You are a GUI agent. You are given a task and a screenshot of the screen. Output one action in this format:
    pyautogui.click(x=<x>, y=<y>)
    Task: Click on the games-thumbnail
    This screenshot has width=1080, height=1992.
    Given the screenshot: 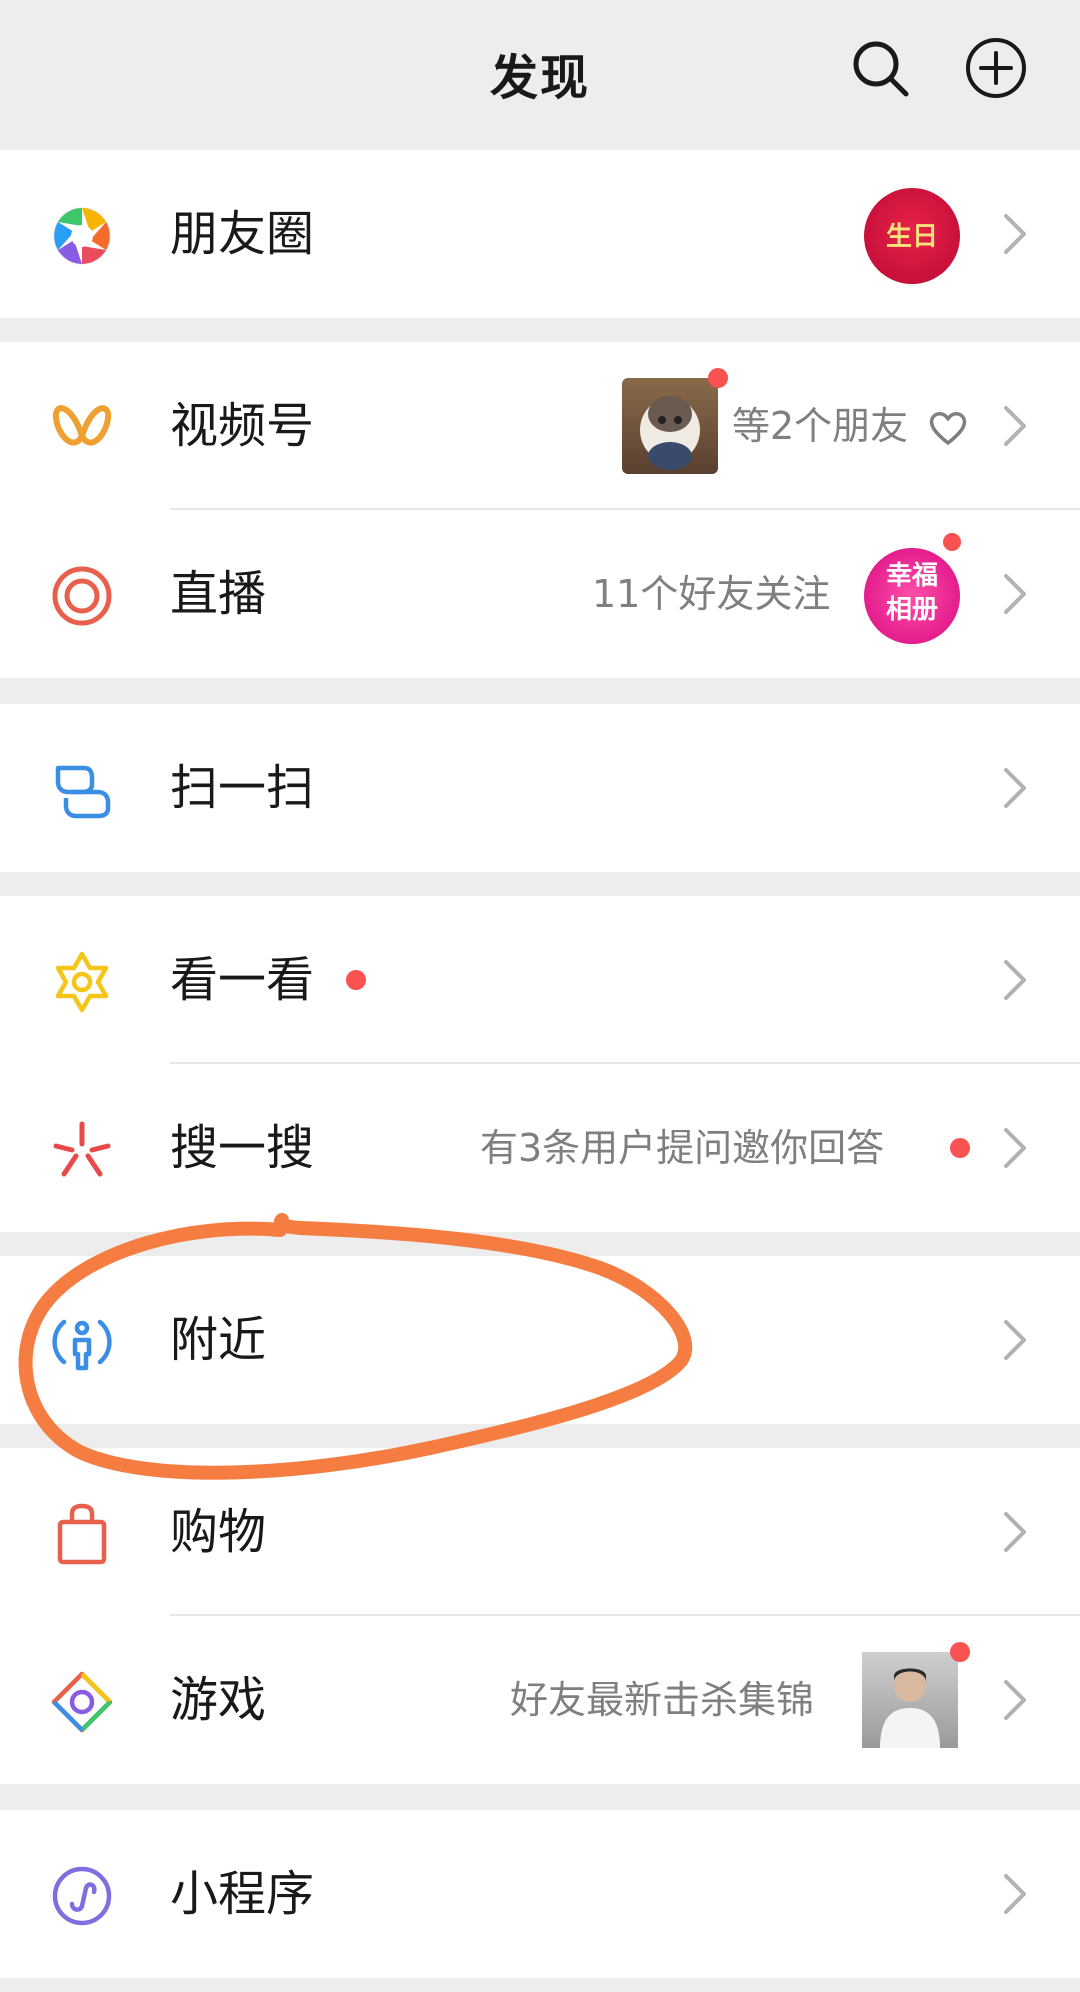 What is the action you would take?
    pyautogui.click(x=910, y=1700)
    